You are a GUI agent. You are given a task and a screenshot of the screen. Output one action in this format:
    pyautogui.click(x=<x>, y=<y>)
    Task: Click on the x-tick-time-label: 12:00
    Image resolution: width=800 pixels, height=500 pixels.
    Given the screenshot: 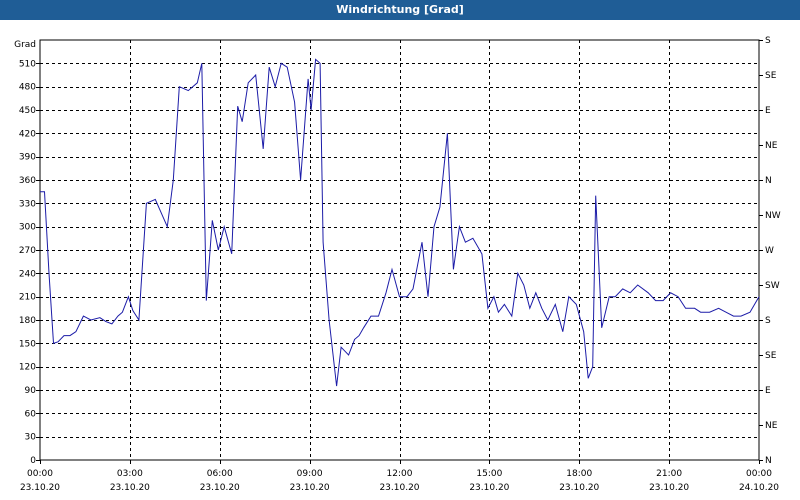 What is the action you would take?
    pyautogui.click(x=400, y=474)
    